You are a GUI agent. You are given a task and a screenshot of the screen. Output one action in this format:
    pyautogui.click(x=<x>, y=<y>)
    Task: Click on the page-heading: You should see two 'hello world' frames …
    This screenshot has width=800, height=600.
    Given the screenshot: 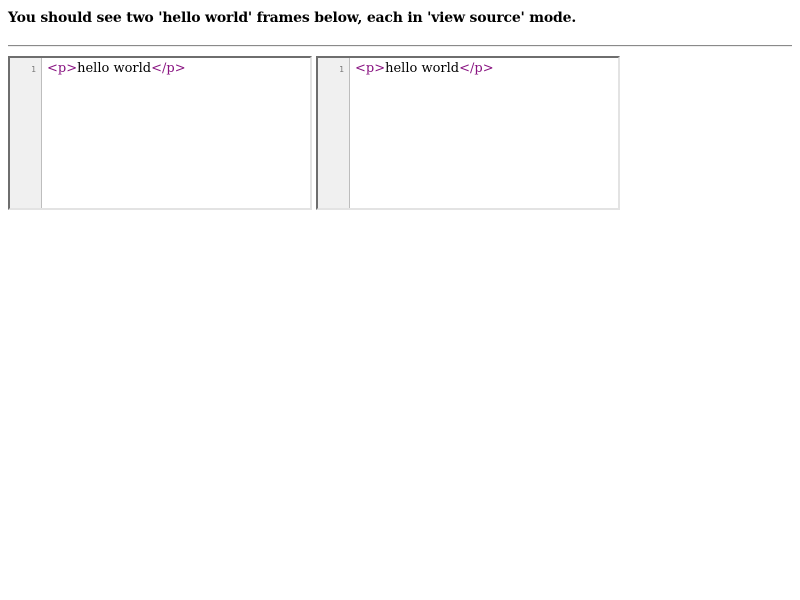 What is the action you would take?
    pyautogui.click(x=292, y=18)
    